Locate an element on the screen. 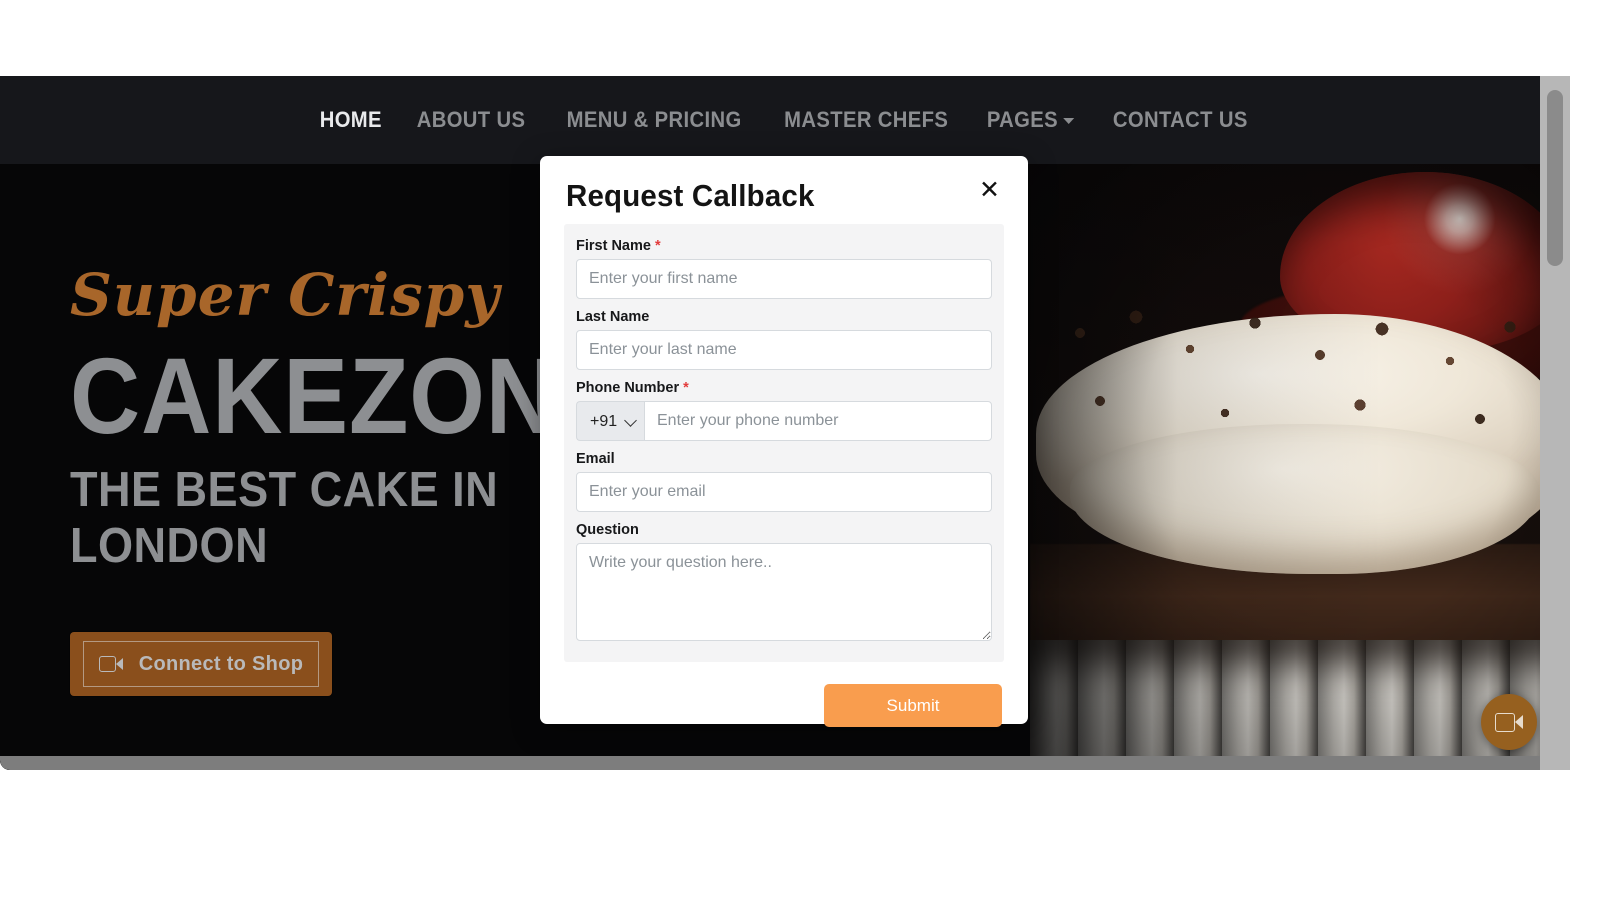  last-name-input is located at coordinates (784, 350).